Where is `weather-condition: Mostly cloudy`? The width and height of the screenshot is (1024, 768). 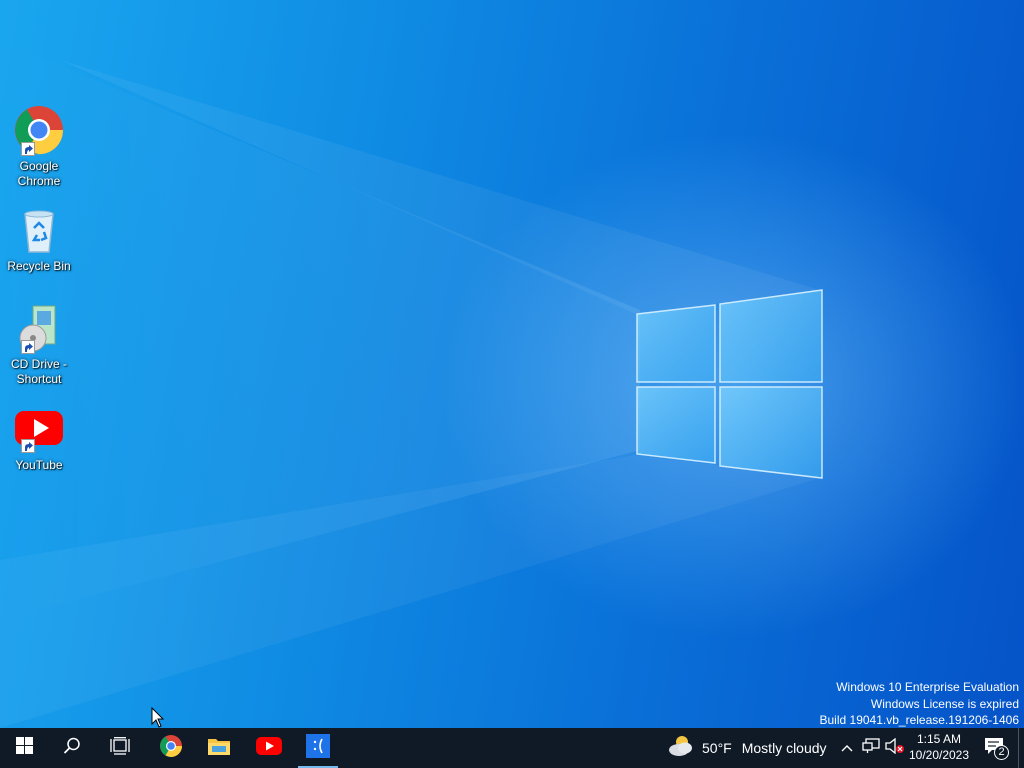 weather-condition: Mostly cloudy is located at coordinates (784, 748).